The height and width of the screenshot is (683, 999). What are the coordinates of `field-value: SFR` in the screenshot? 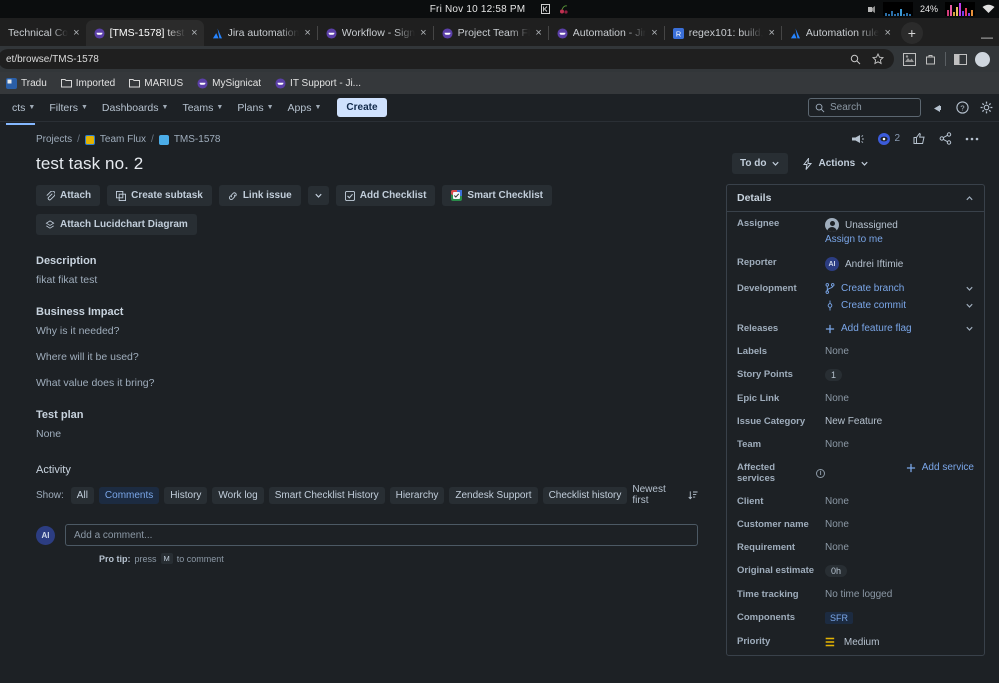 It's located at (899, 618).